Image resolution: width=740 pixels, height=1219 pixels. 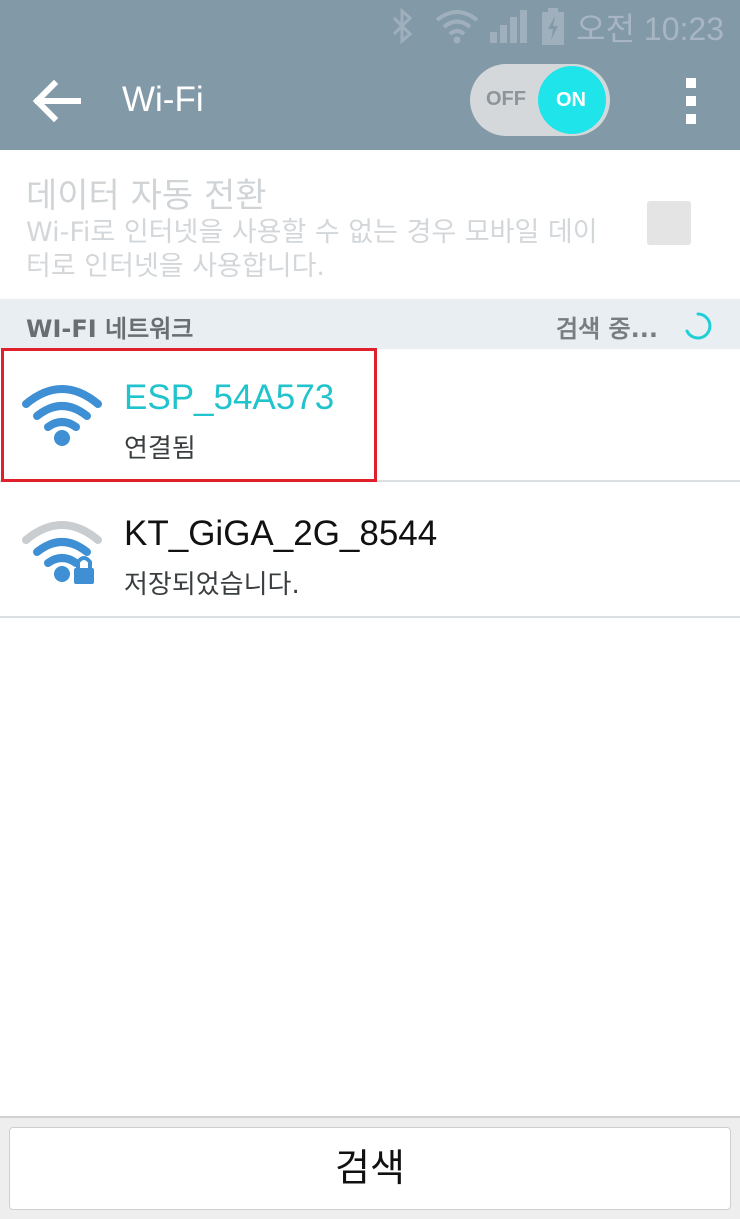 What do you see at coordinates (370, 25) in the screenshot?
I see `status-bar: 오전 10:23` at bounding box center [370, 25].